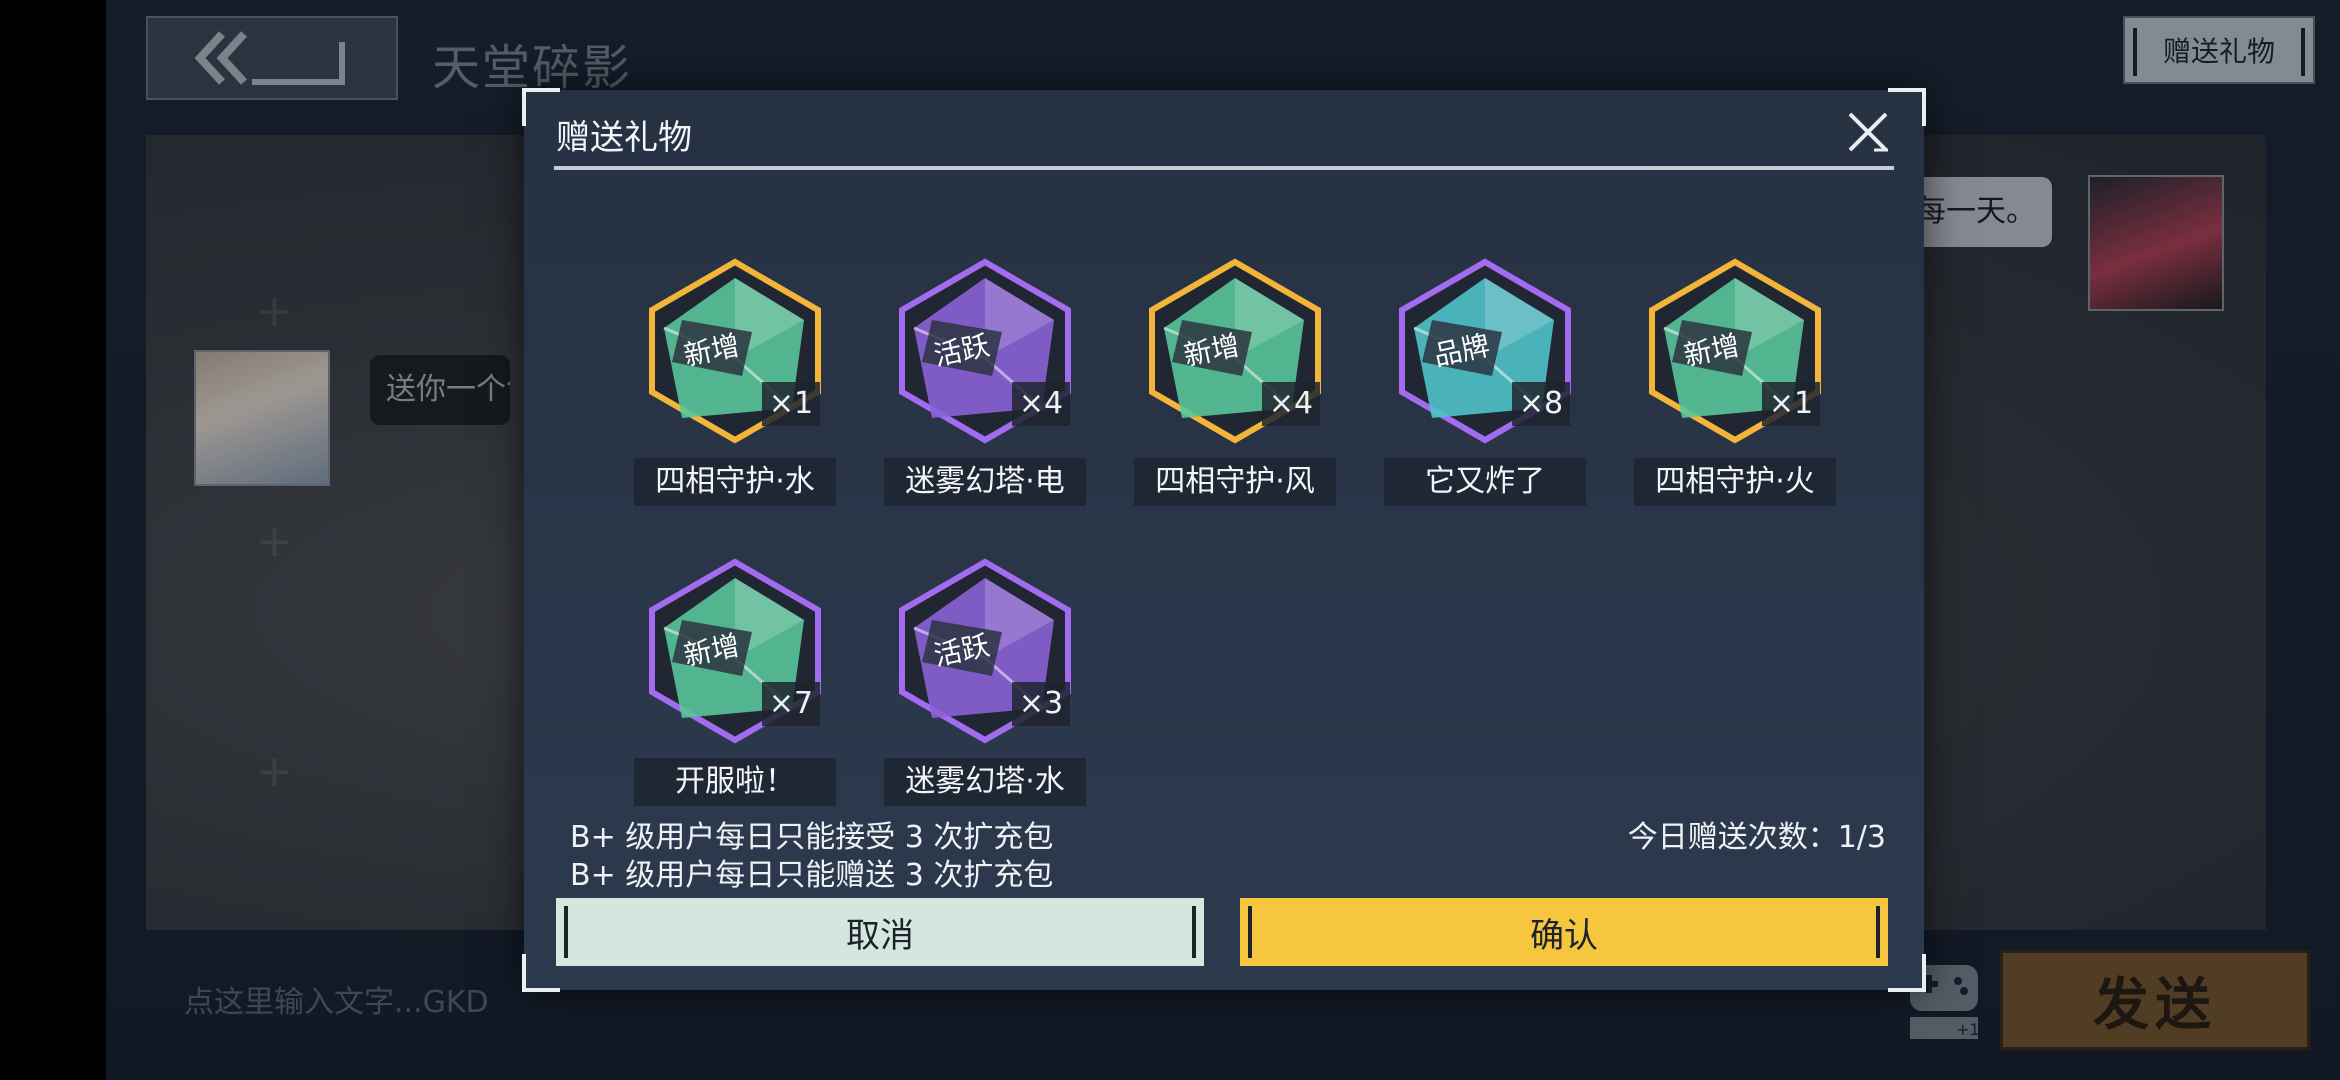 Image resolution: width=2340 pixels, height=1080 pixels. What do you see at coordinates (735, 689) in the screenshot?
I see `gift-item: 新增 ×7 开服啦！` at bounding box center [735, 689].